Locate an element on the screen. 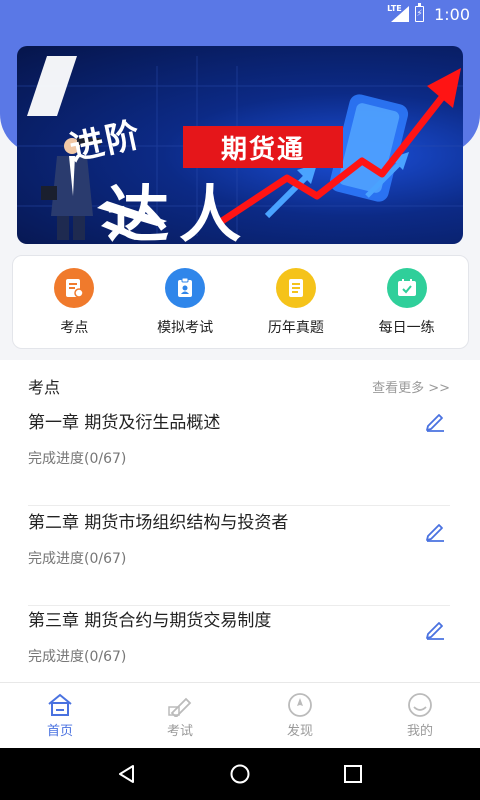  banner-headline-2: 达人 is located at coordinates (179, 211).